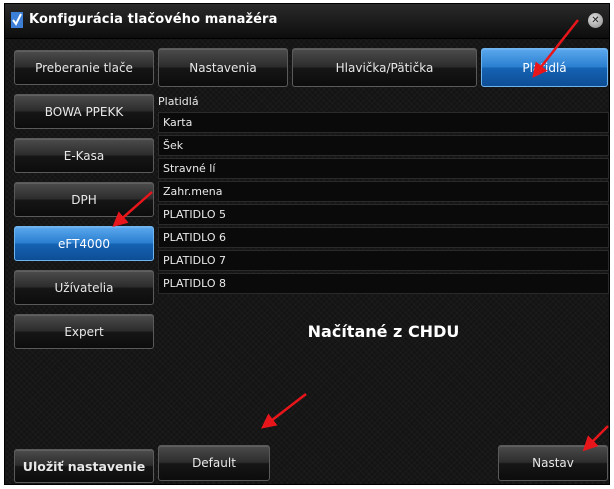  Describe the element at coordinates (595, 20) in the screenshot. I see `close-icon: ✕` at that location.